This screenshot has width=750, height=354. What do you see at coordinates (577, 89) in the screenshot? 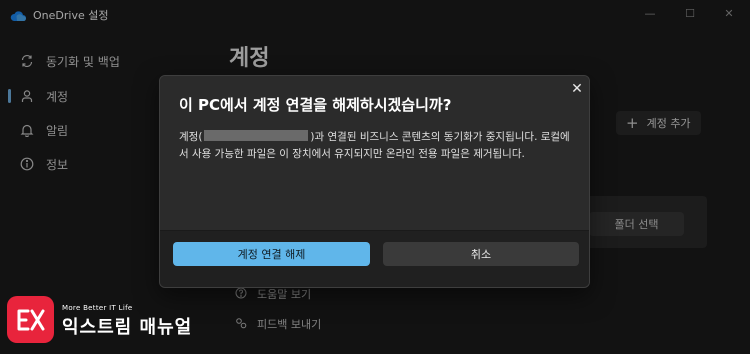
I see `dialog-close-button: ✕` at bounding box center [577, 89].